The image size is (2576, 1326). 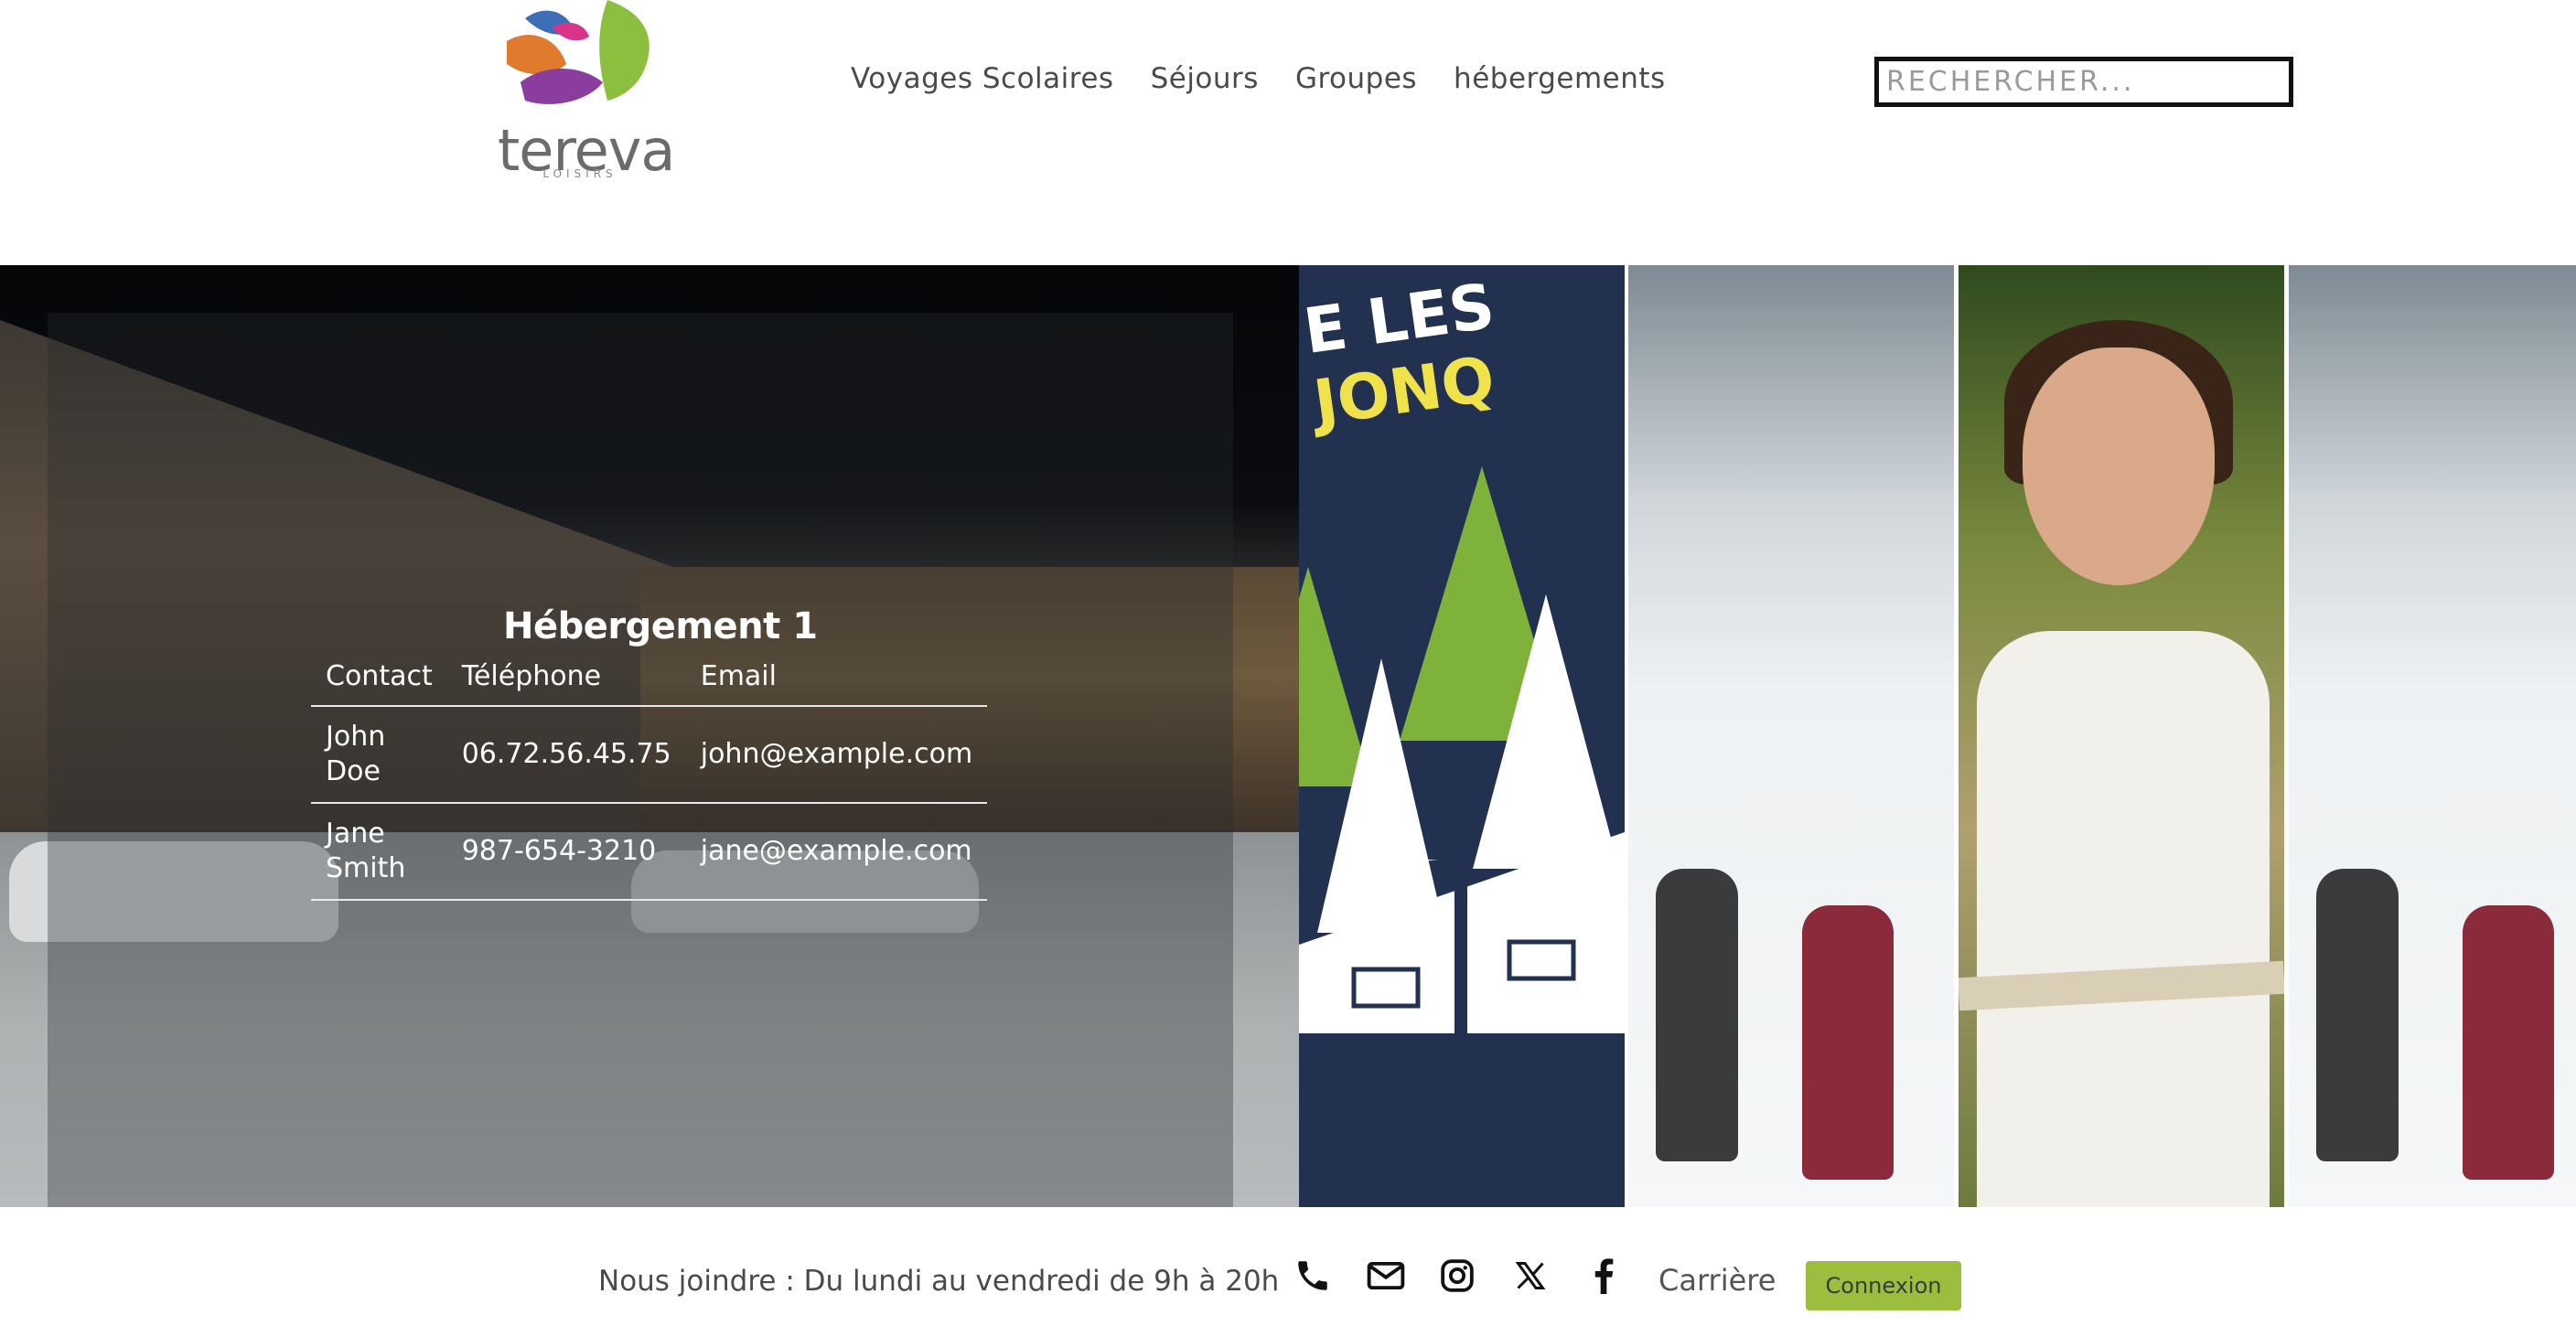 I want to click on x-icon, so click(x=1530, y=1276).